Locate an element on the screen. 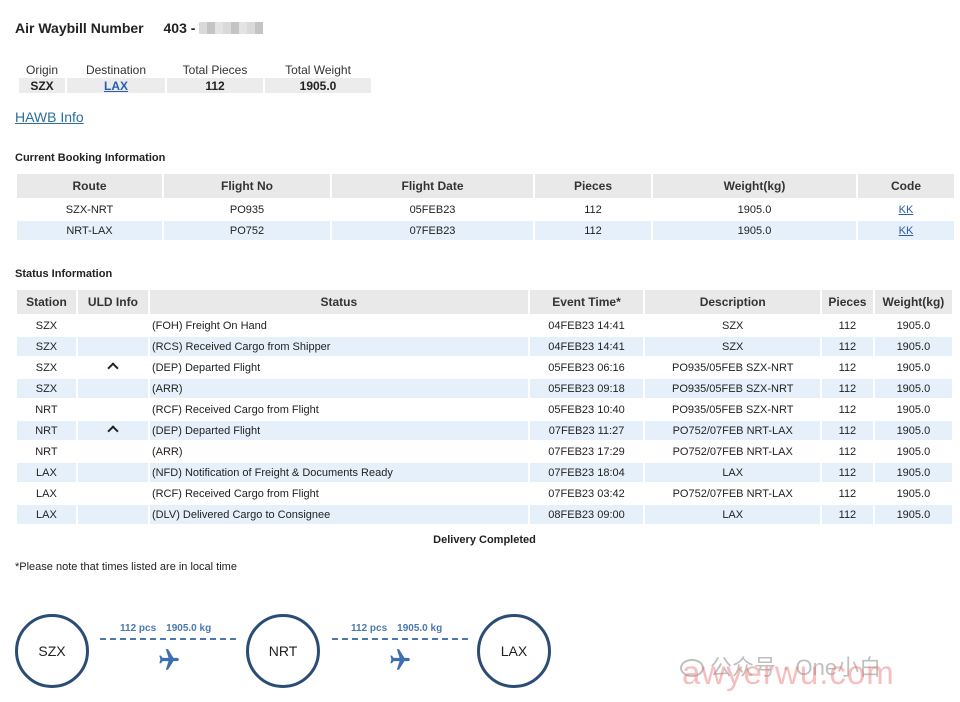 This screenshot has width=960, height=702. segment-2-label: 112 pcs 1905.0 kg is located at coordinates (396, 628).